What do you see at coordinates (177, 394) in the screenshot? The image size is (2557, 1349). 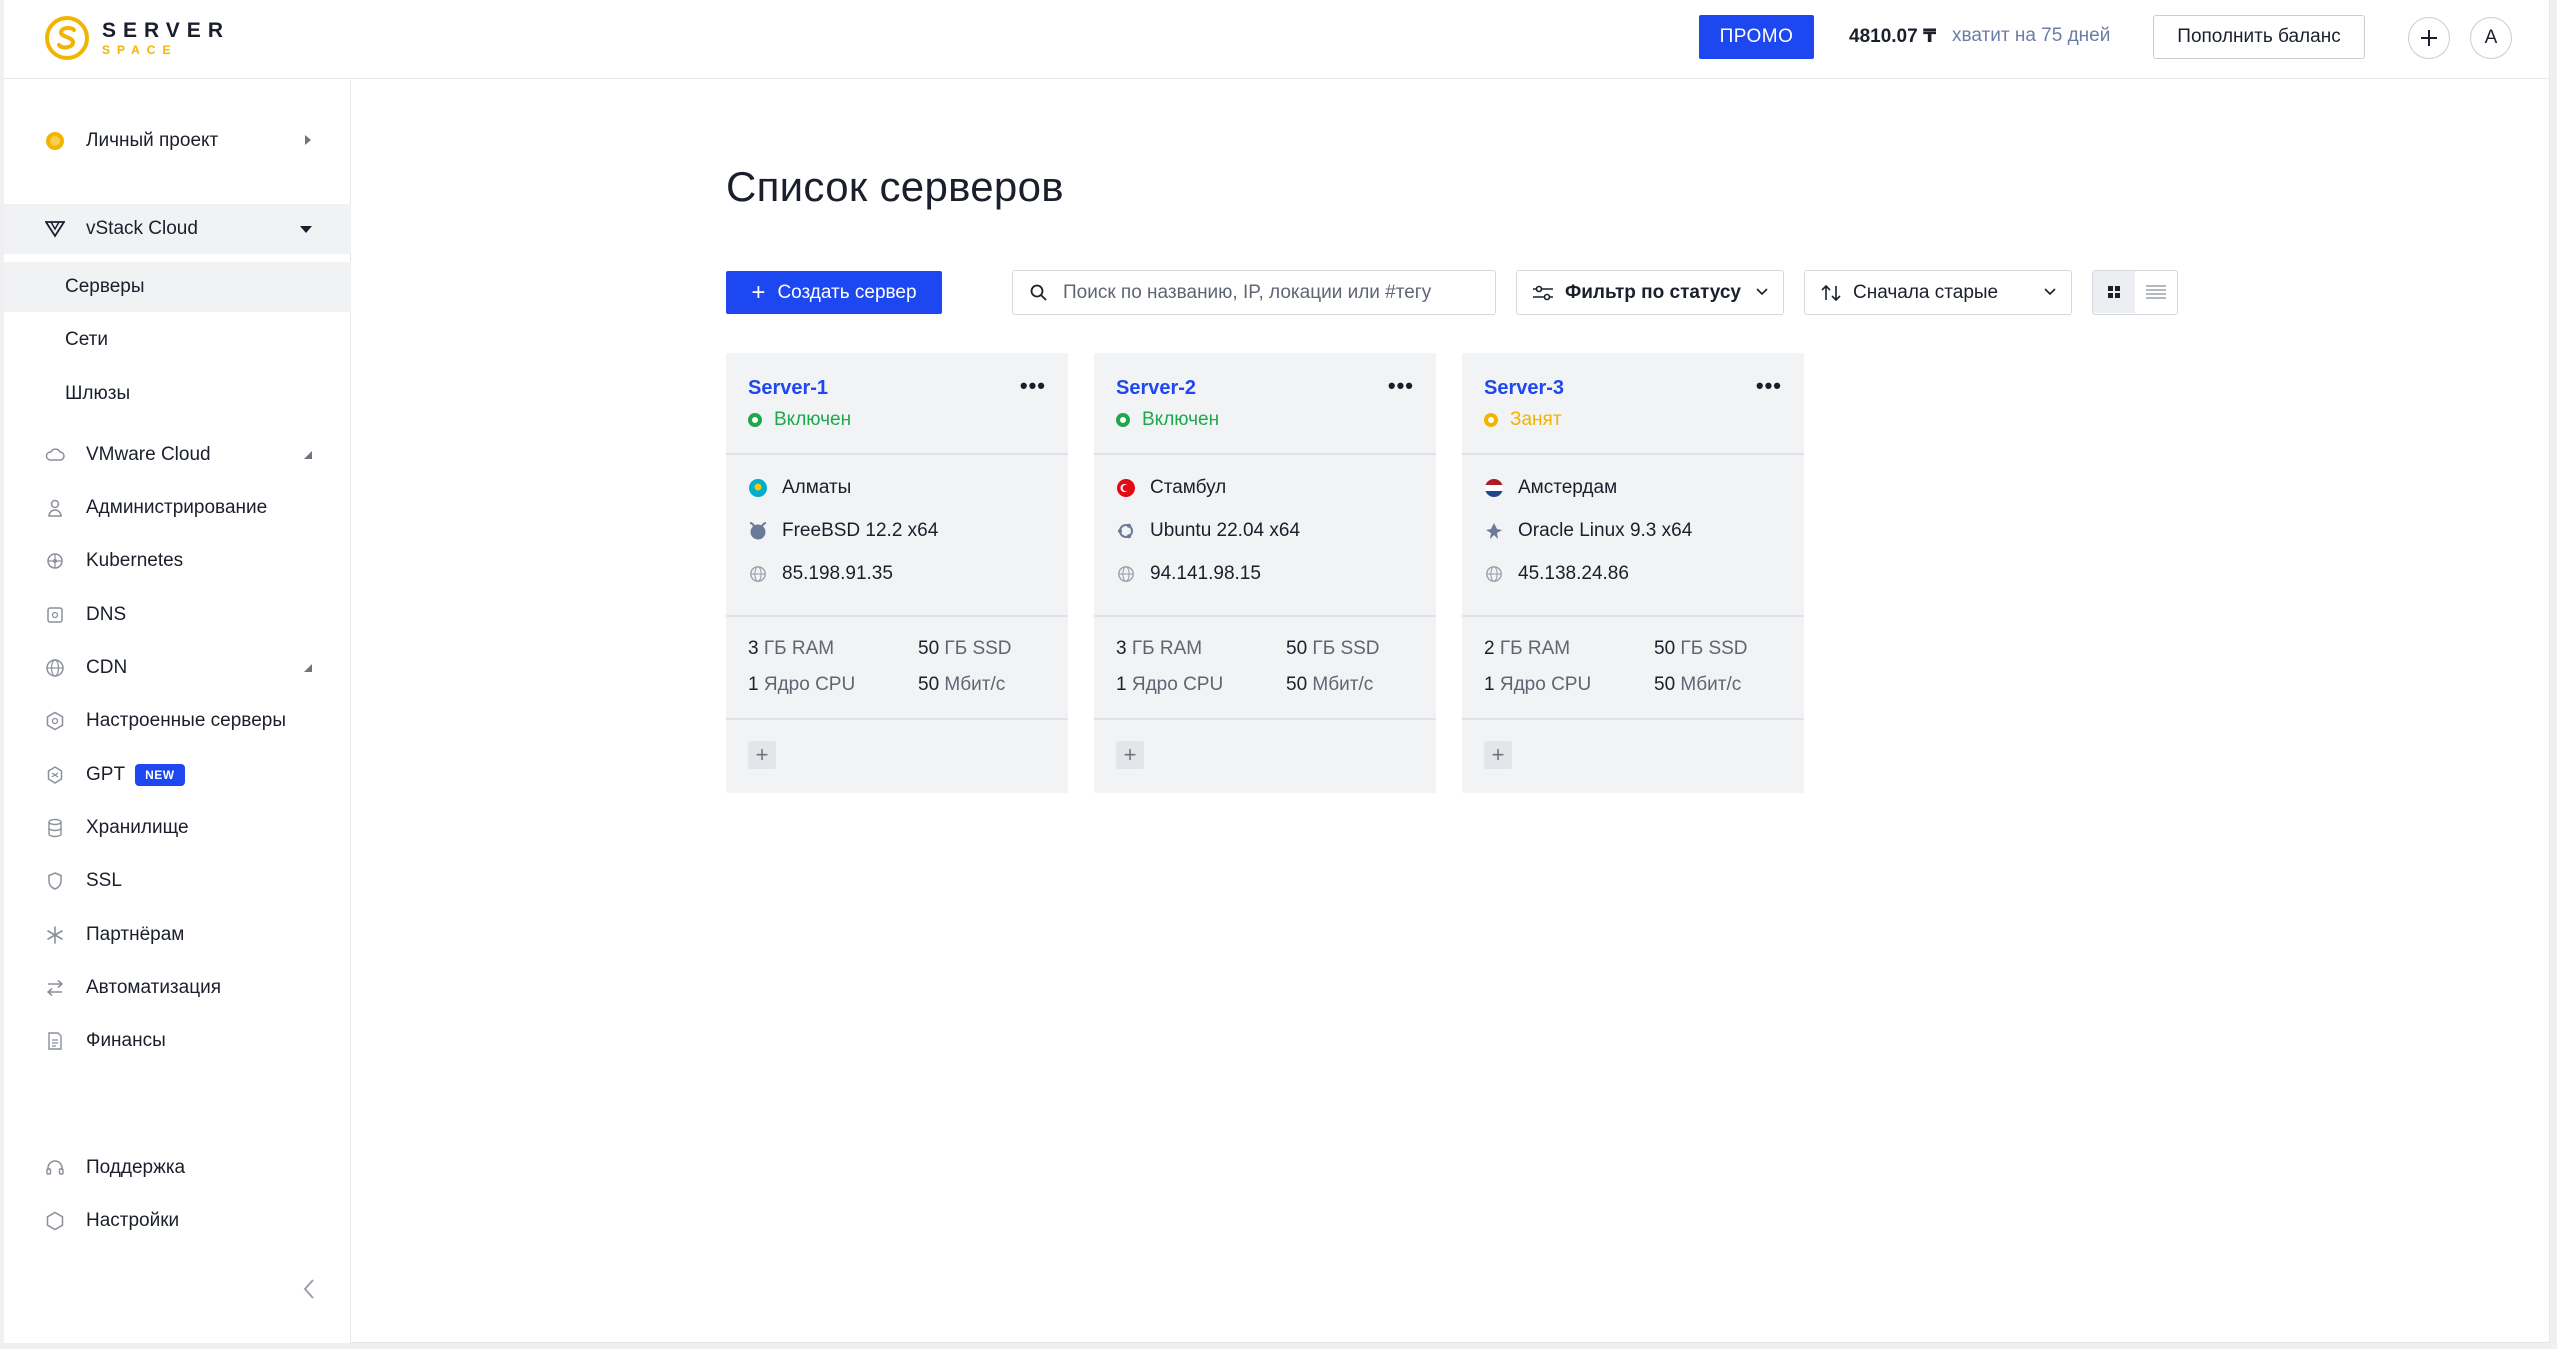 I see `sidebar-subitem-gateways: Шлюзы` at bounding box center [177, 394].